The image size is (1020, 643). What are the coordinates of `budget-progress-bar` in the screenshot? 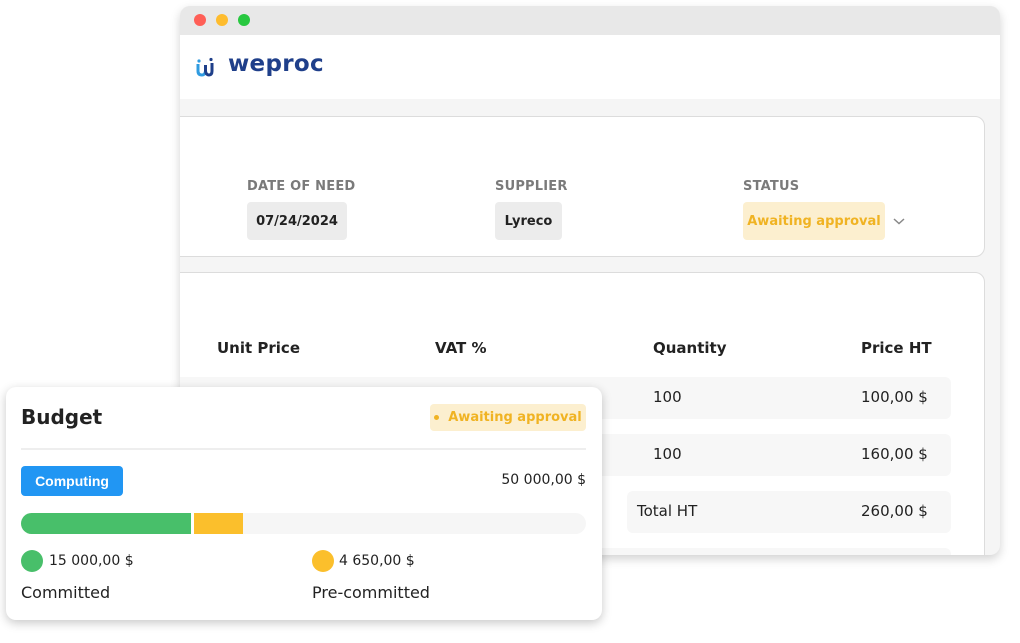 It's located at (303, 523).